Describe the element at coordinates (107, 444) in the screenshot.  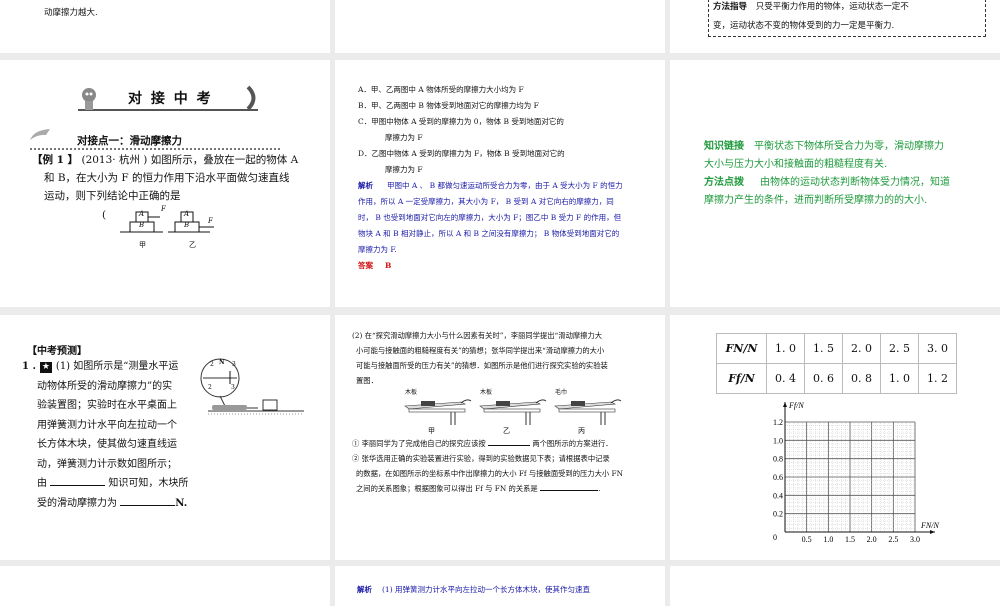
I see `question-line: 长方体木块，使其做匀速直线运` at that location.